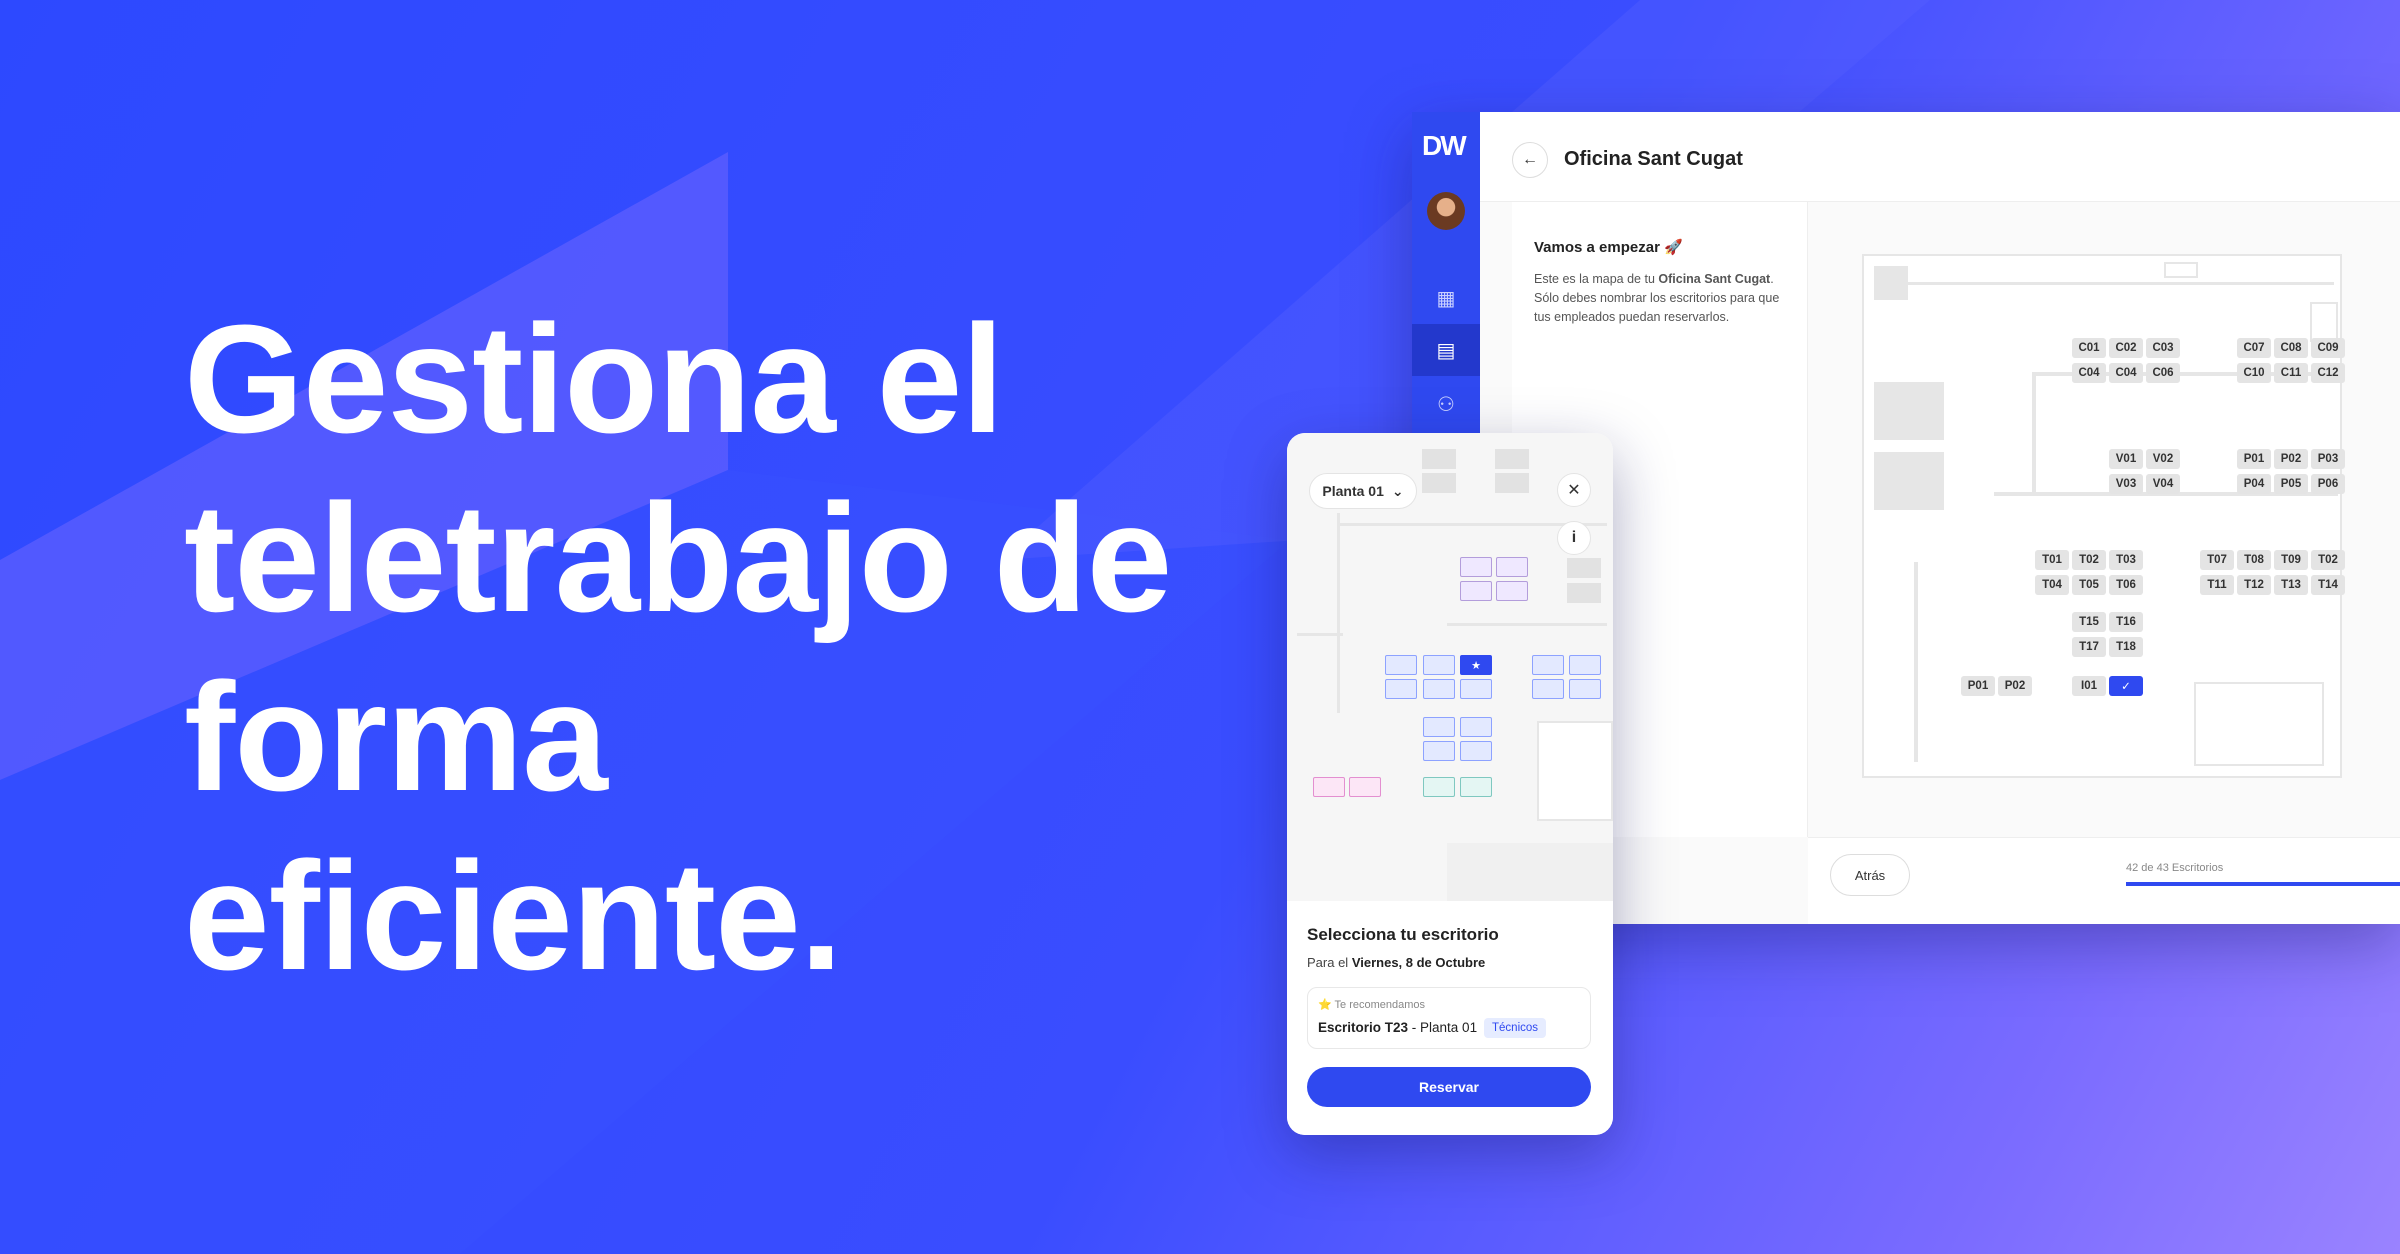 The image size is (2400, 1254). Describe the element at coordinates (1372, 1005) in the screenshot. I see `recommend-label: ⭐ Te recomendamos` at that location.